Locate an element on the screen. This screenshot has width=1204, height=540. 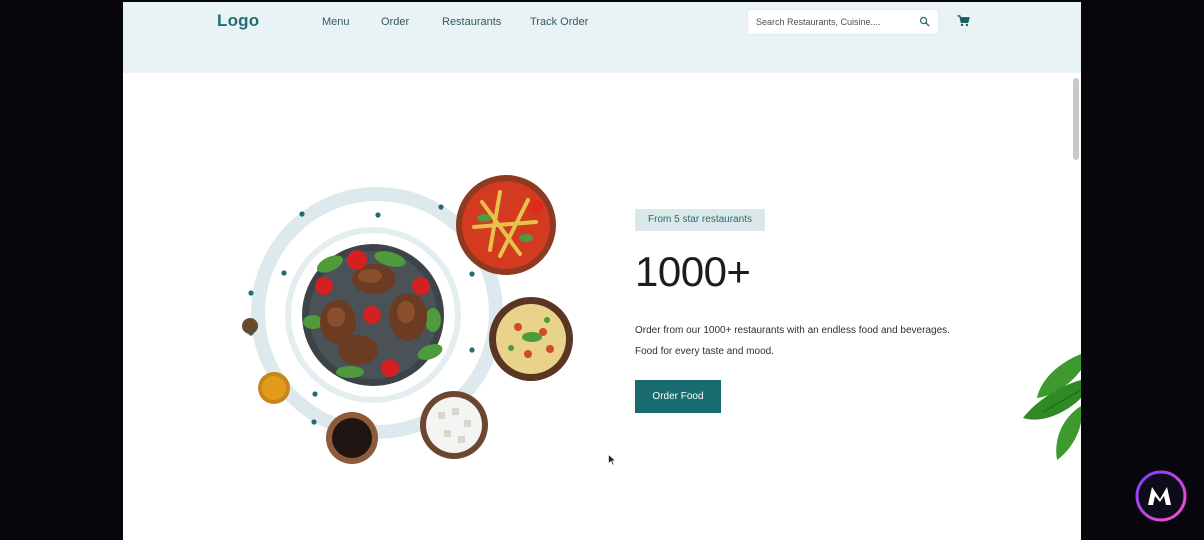
cart-icon is located at coordinates (963, 21).